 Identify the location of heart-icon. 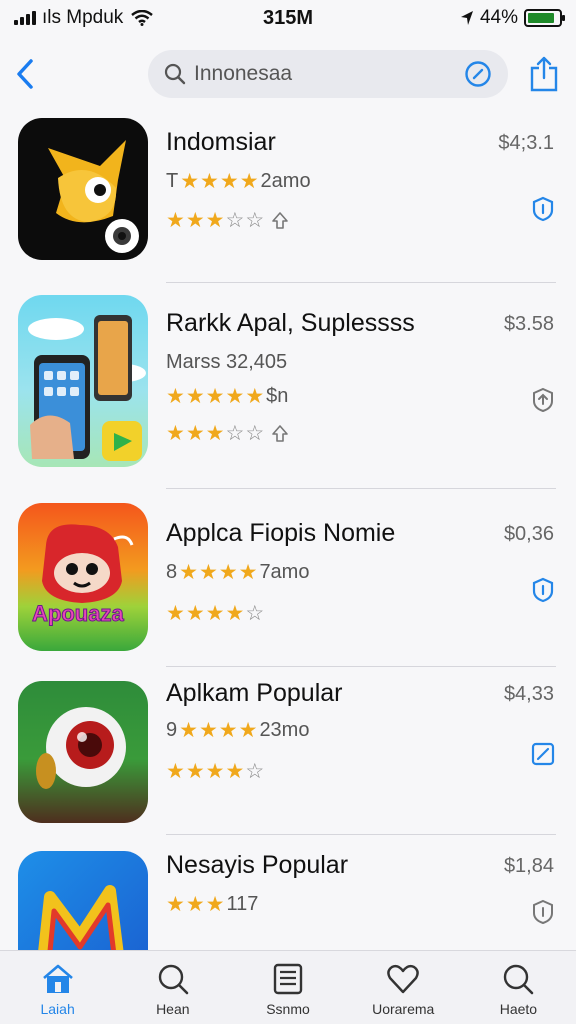
(403, 979).